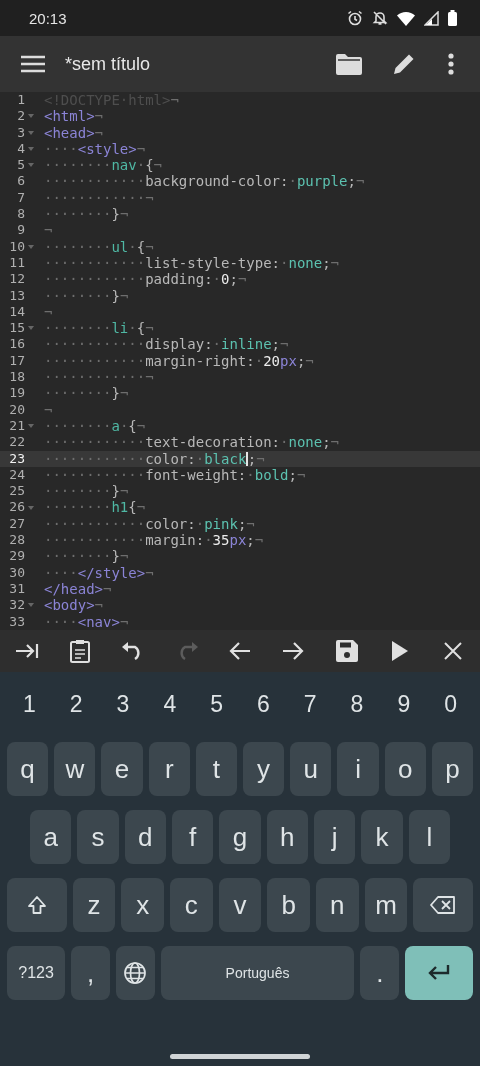 Image resolution: width=480 pixels, height=1066 pixels. Describe the element at coordinates (240, 1056) in the screenshot. I see `home-handle` at that location.